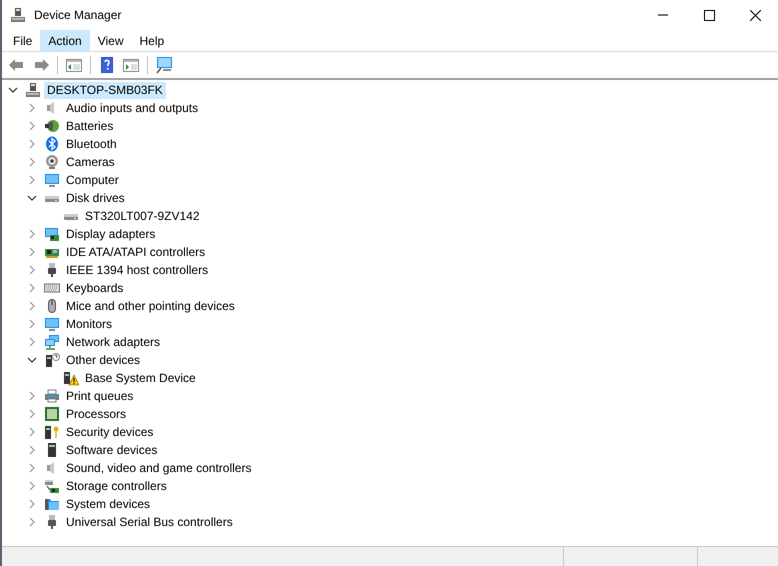 The height and width of the screenshot is (566, 778). What do you see at coordinates (52, 414) in the screenshot?
I see `processor-chip-icon` at bounding box center [52, 414].